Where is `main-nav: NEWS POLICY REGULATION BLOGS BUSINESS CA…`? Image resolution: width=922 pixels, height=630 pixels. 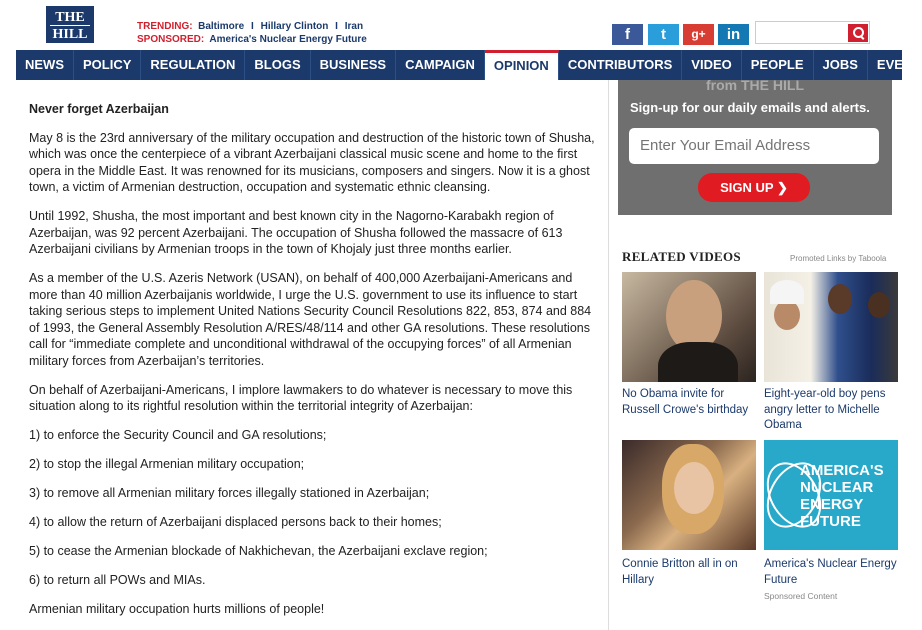
main-nav: NEWS POLICY REGULATION BLOGS BUSINESS CA… is located at coordinates (469, 65).